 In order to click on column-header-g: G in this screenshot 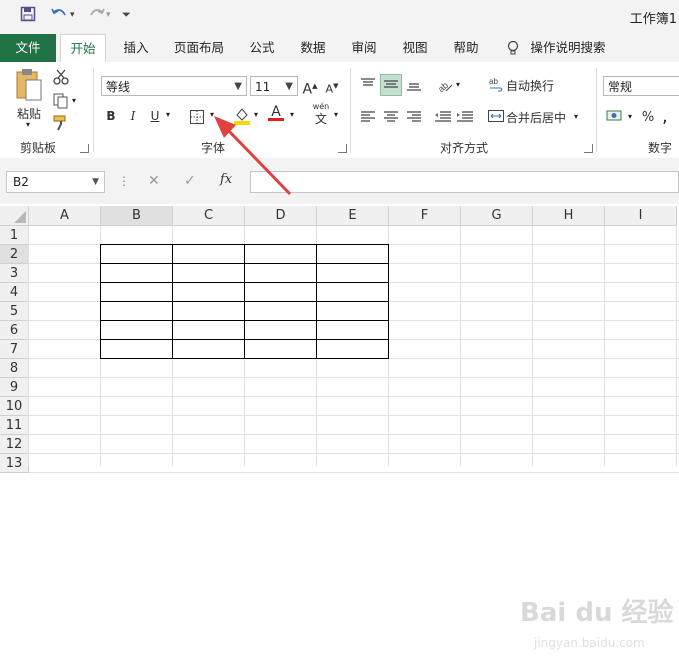, I will do `click(497, 216)`.